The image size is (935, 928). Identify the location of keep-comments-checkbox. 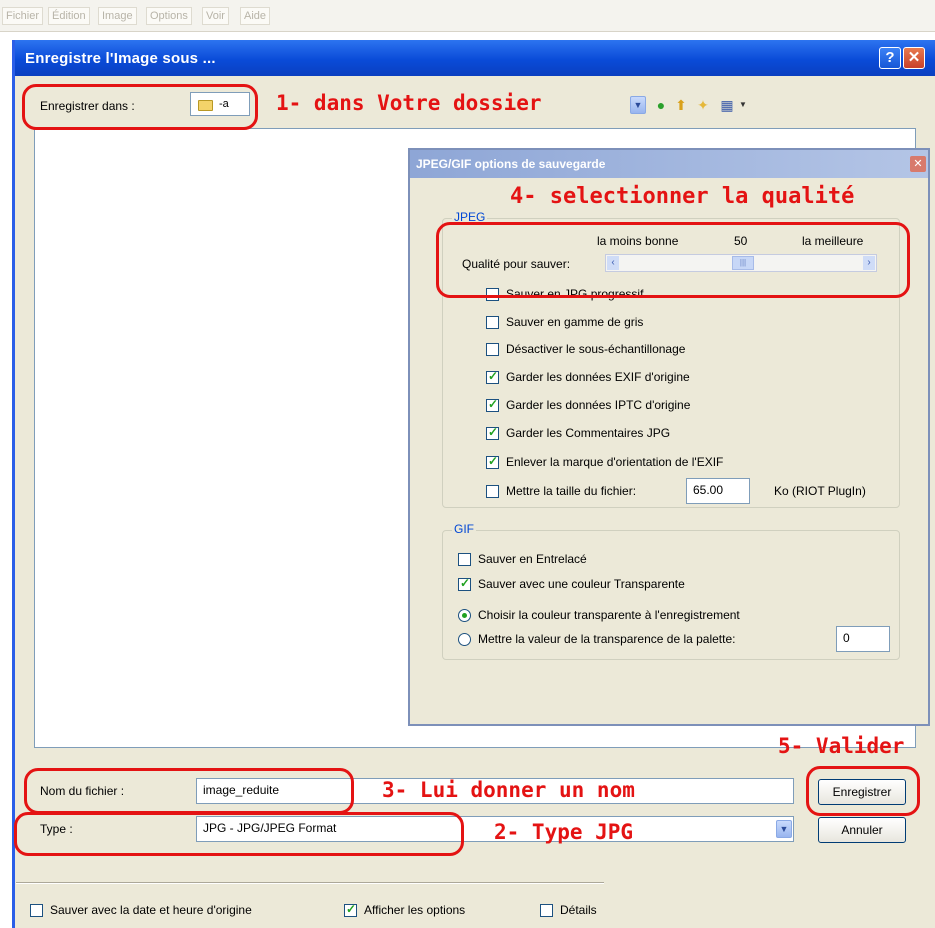
(492, 432).